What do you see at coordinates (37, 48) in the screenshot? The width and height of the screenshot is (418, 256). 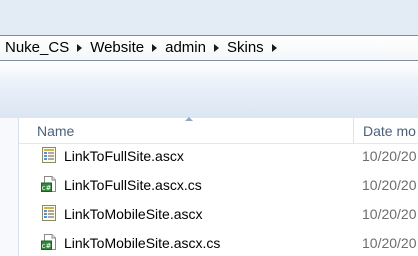 I see `breadcrumb-item-nuke-cs: Nuke_CS` at bounding box center [37, 48].